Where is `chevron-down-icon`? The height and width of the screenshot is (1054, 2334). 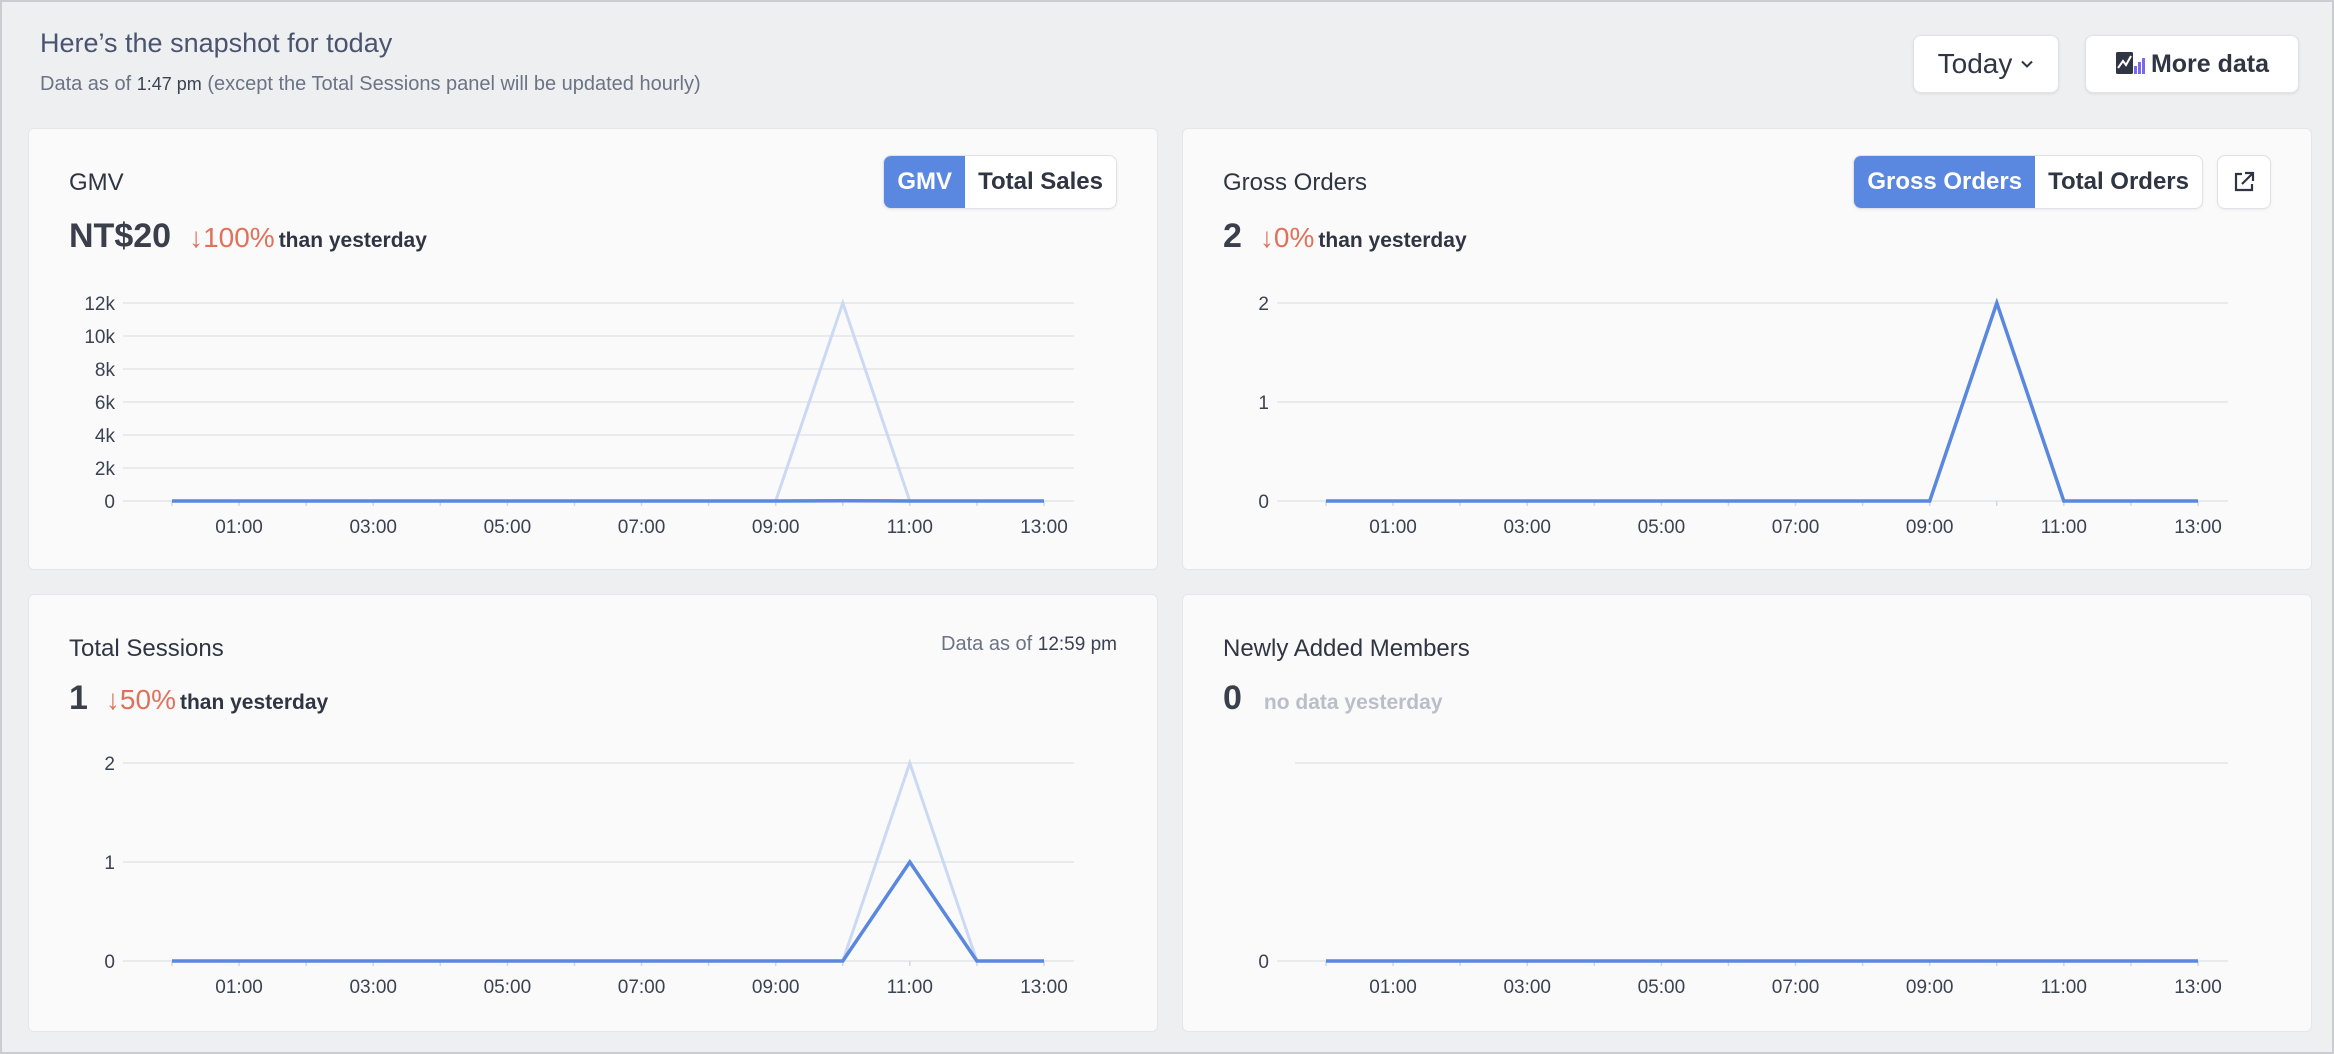 chevron-down-icon is located at coordinates (2027, 64).